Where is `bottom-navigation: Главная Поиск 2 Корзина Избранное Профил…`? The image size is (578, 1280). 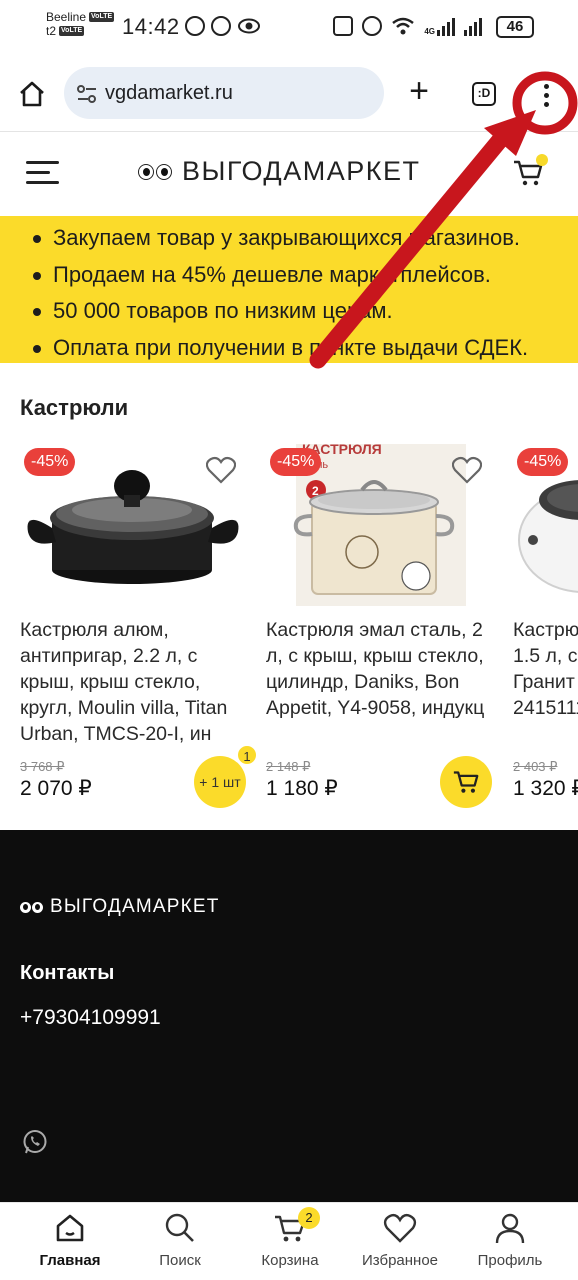 bottom-navigation: Главная Поиск 2 Корзина Избранное Профил… is located at coordinates (289, 1241).